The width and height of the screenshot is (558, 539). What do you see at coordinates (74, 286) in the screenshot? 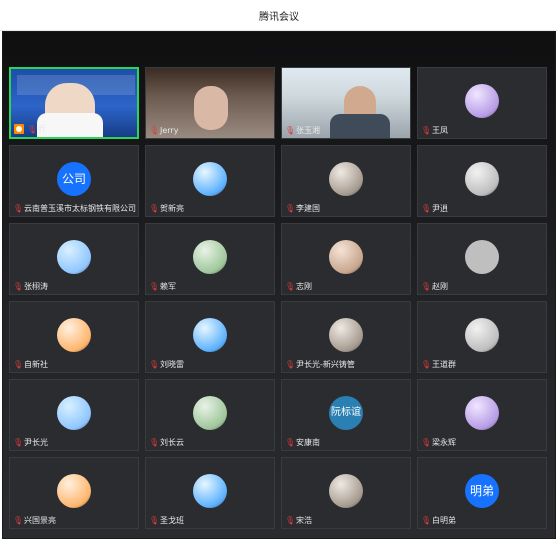
I see `participant-namebar: 🎙 张栩涛` at bounding box center [74, 286].